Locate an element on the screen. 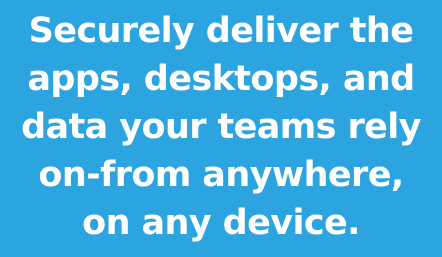 The width and height of the screenshot is (442, 257). headline-line-5: on any device. is located at coordinates (221, 222).